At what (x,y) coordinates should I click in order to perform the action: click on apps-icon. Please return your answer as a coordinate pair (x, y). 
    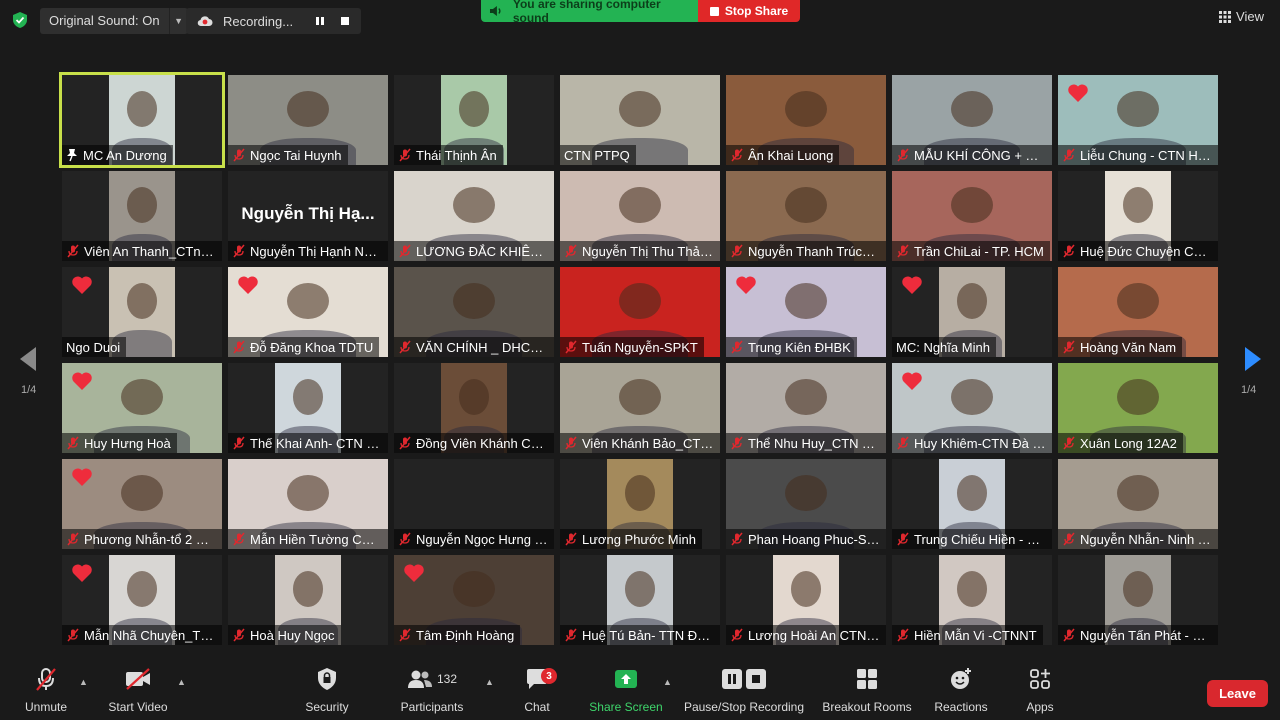
    Looking at the image, I should click on (1040, 679).